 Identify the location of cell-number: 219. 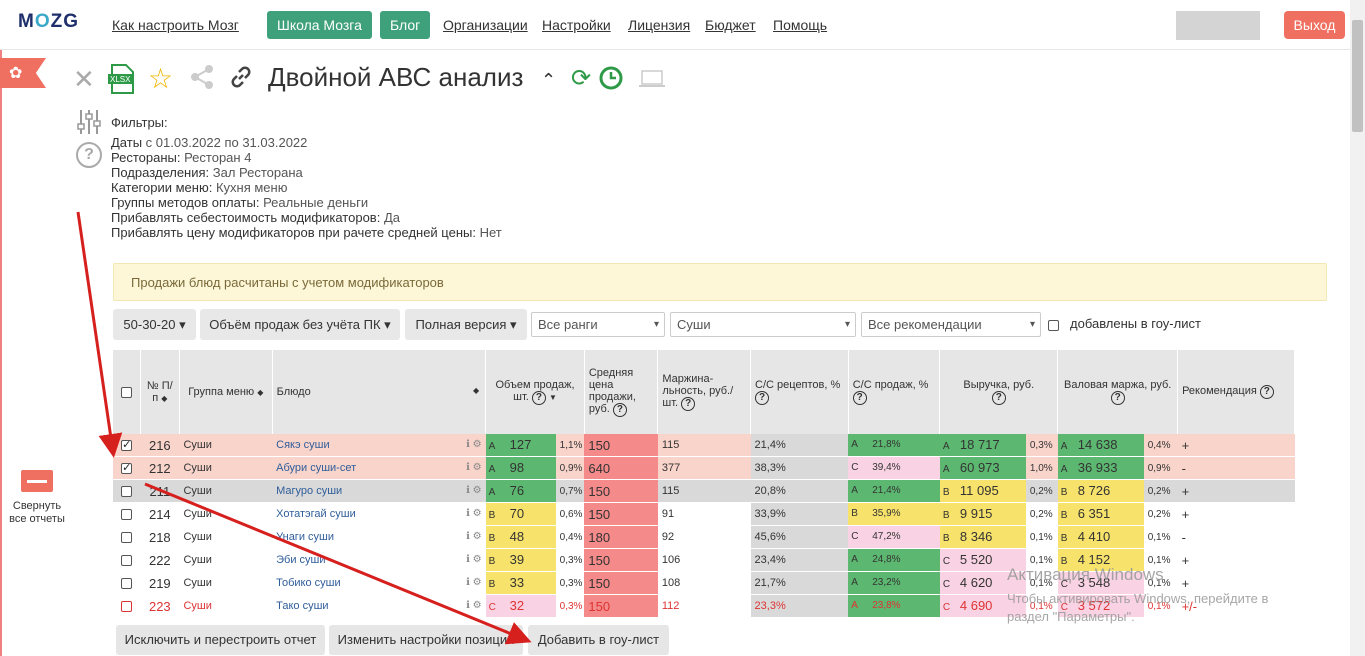
(160, 583).